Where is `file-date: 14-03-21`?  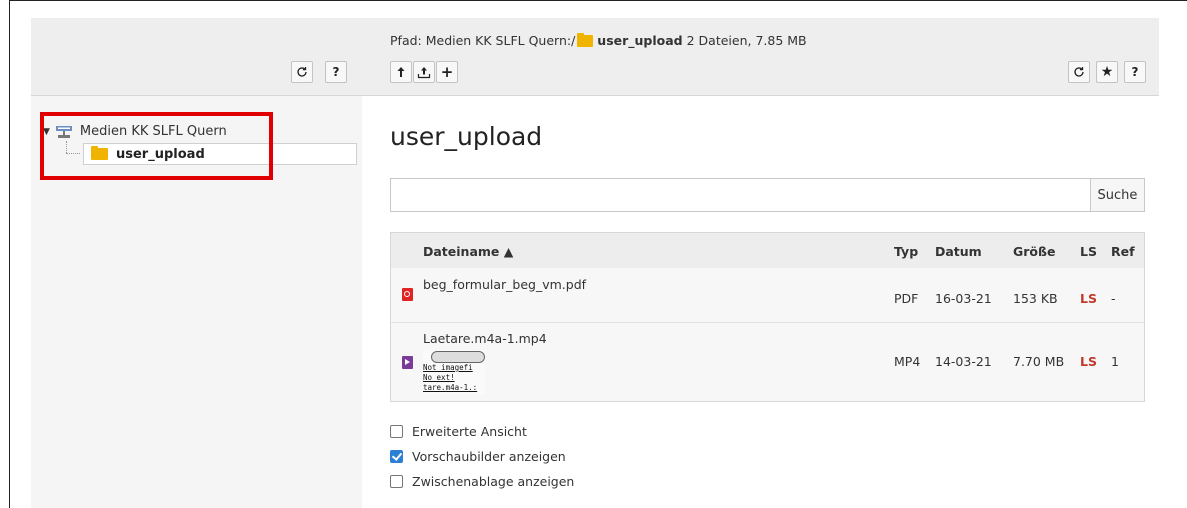
file-date: 14-03-21 is located at coordinates (963, 361).